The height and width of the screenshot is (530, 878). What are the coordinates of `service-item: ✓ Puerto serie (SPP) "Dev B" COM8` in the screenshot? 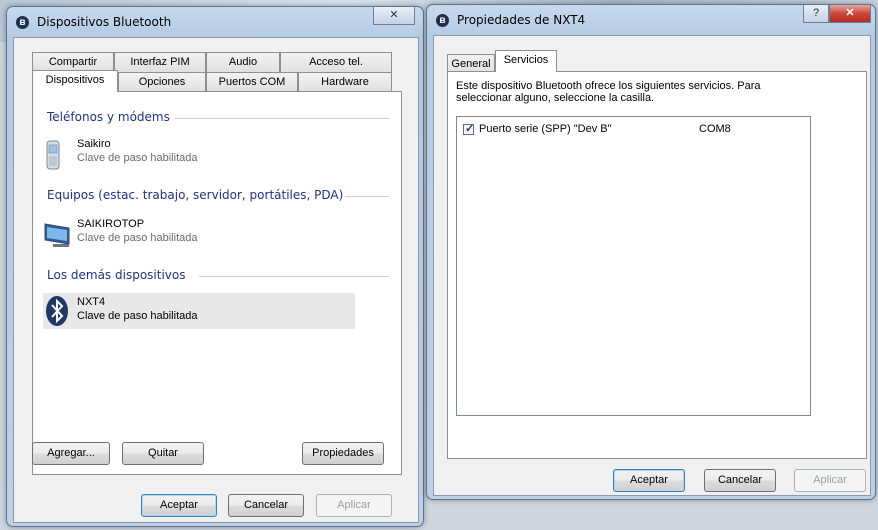 It's located at (631, 130).